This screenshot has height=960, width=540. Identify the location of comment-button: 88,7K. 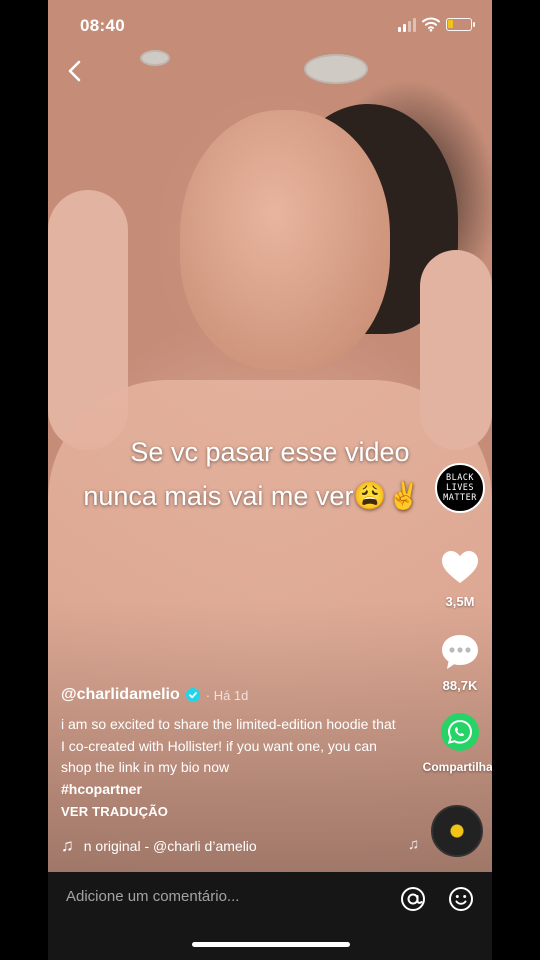
(460, 662).